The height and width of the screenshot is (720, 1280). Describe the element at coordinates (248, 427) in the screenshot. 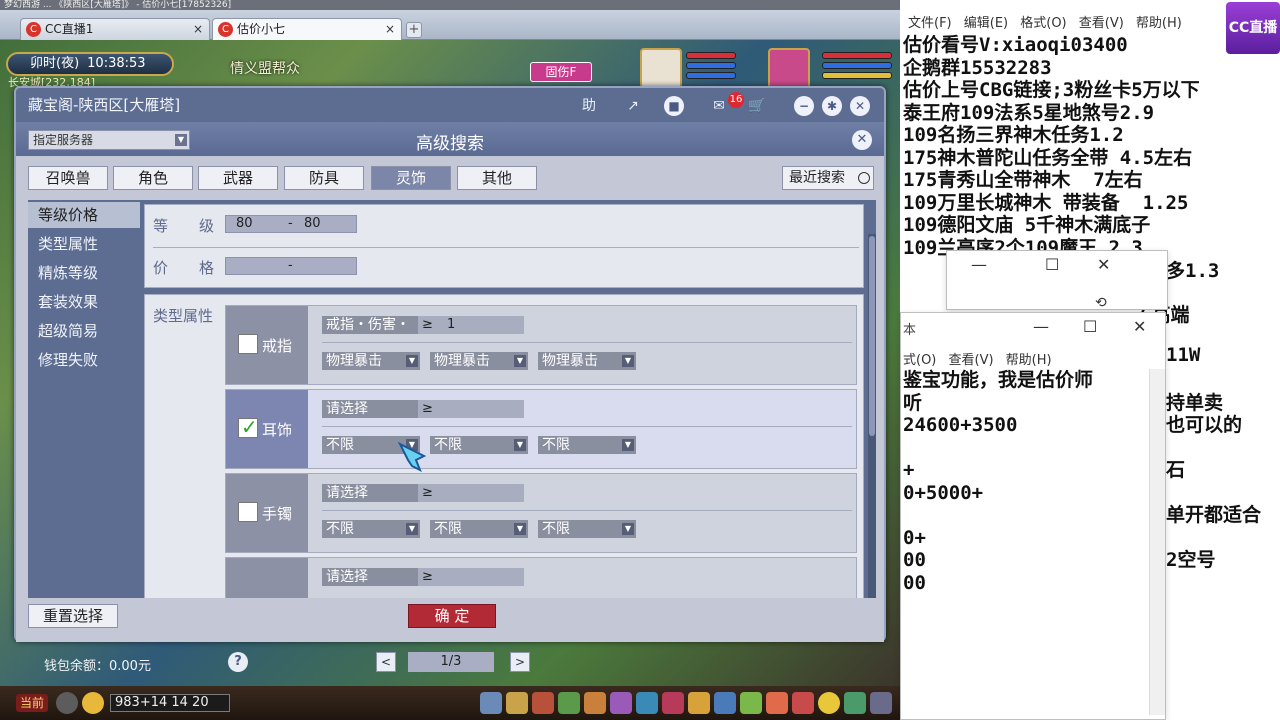

I see `earring-checkbox: ✓` at that location.